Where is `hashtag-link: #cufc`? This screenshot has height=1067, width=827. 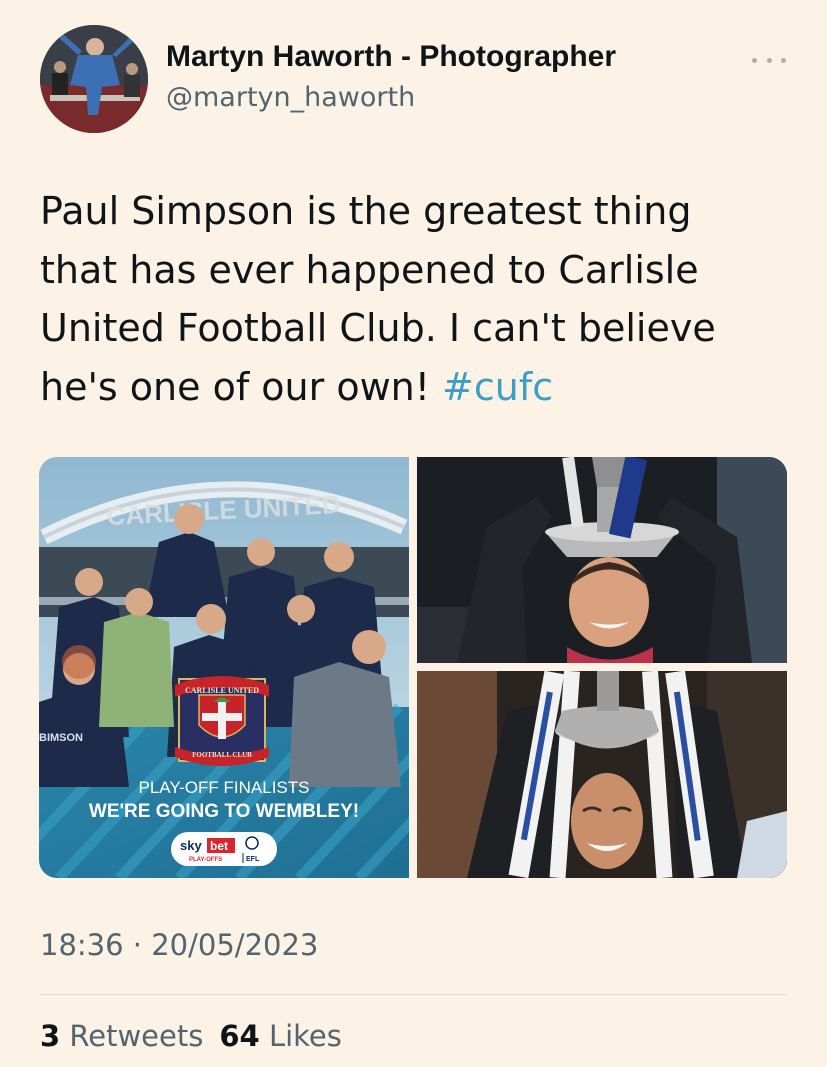 hashtag-link: #cufc is located at coordinates (497, 387).